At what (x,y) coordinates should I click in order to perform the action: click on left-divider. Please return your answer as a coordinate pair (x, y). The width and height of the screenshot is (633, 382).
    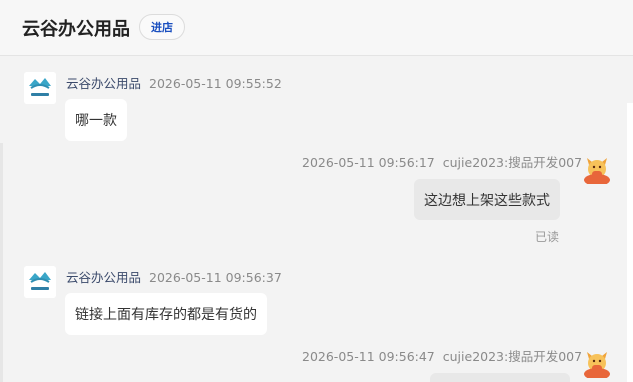
    Looking at the image, I should click on (1, 262).